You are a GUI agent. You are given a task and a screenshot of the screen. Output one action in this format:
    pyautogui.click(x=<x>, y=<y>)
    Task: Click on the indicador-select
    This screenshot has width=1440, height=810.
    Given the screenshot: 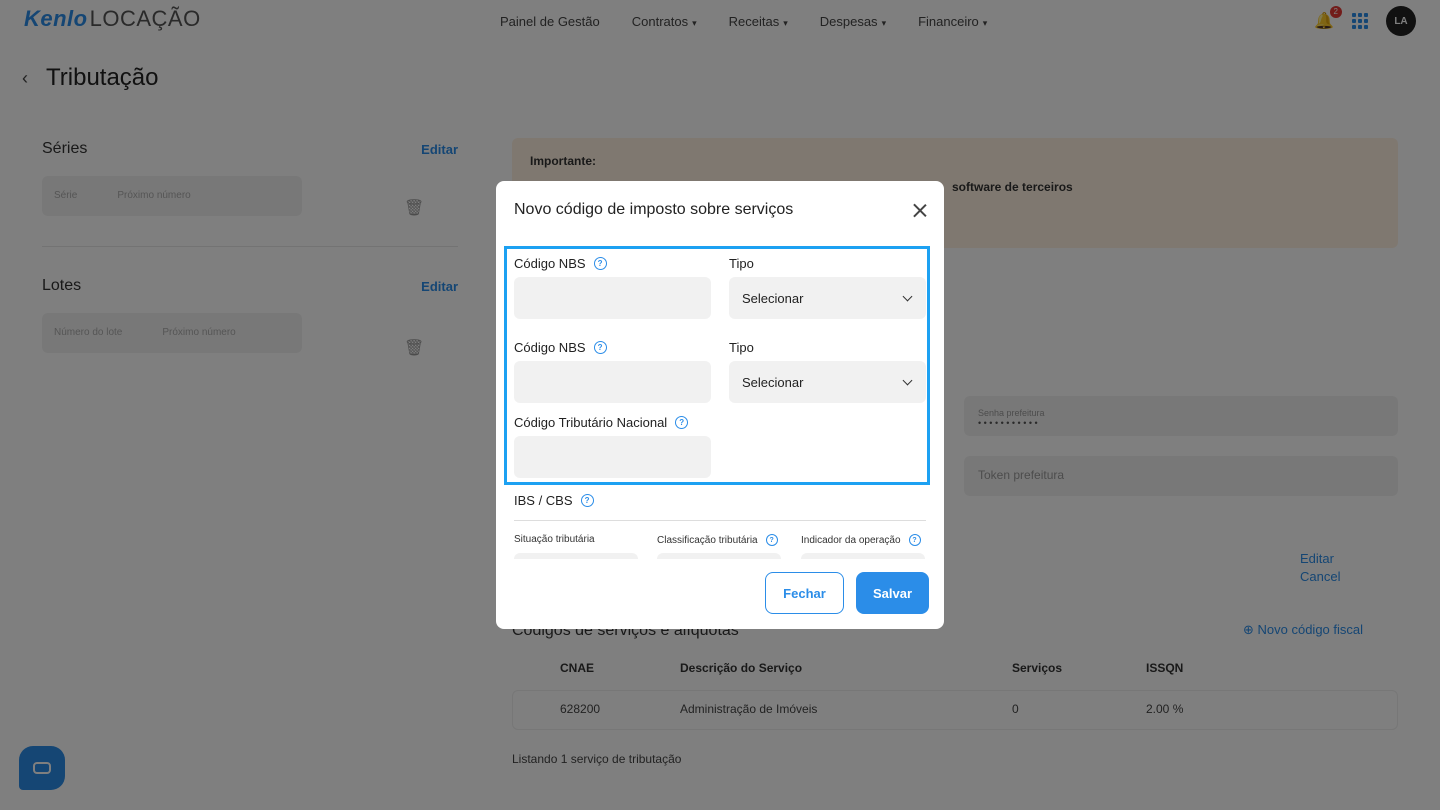 What is the action you would take?
    pyautogui.click(x=863, y=556)
    